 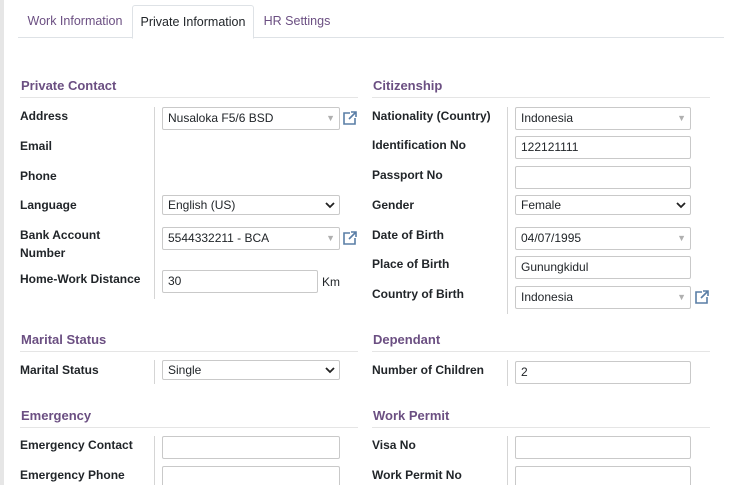 What do you see at coordinates (59, 370) in the screenshot?
I see `marital-status-label: Marital Status` at bounding box center [59, 370].